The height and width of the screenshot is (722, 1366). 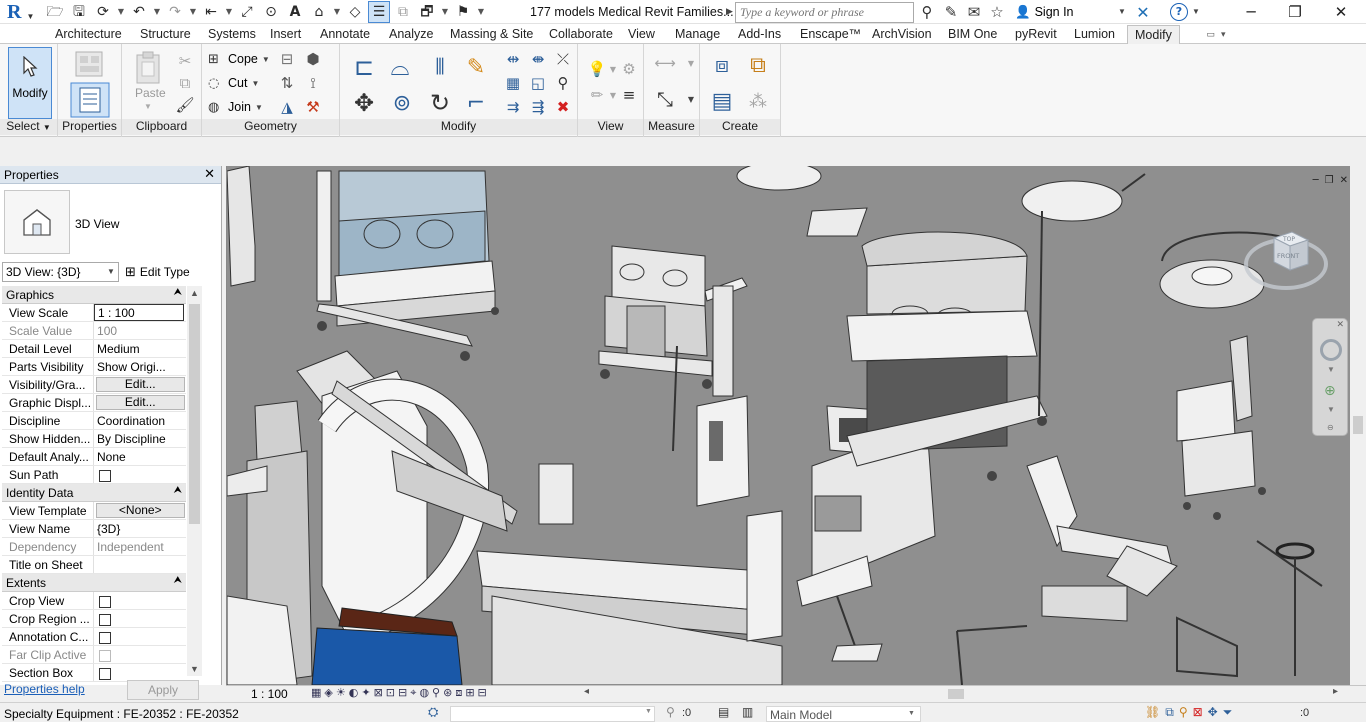 What do you see at coordinates (20, 12) in the screenshot?
I see `application-menu-button: R ▼` at bounding box center [20, 12].